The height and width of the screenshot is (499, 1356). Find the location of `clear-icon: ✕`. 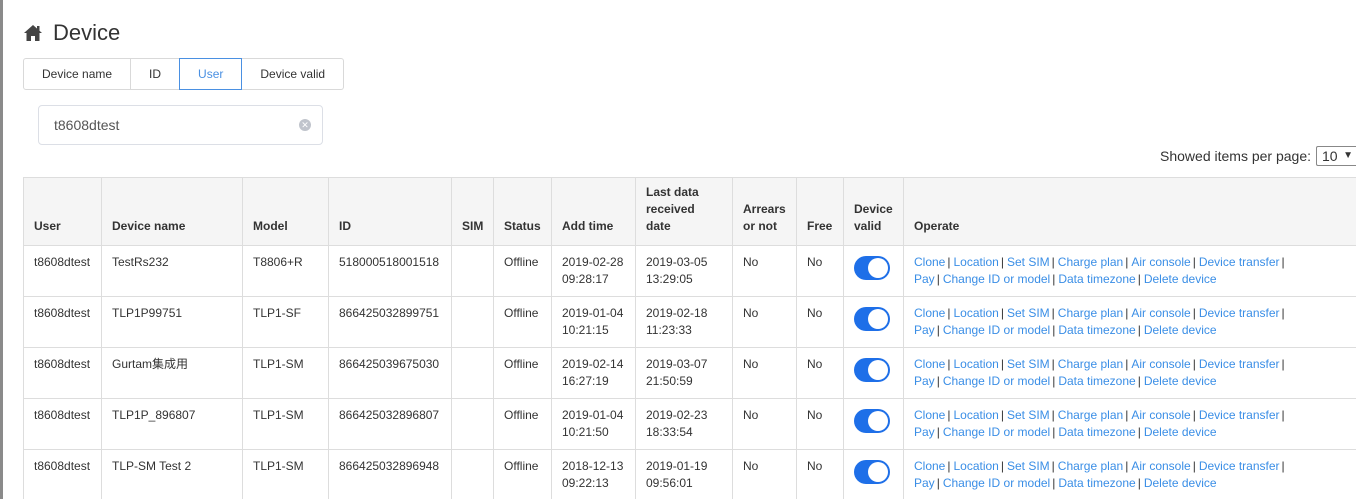

clear-icon: ✕ is located at coordinates (305, 125).